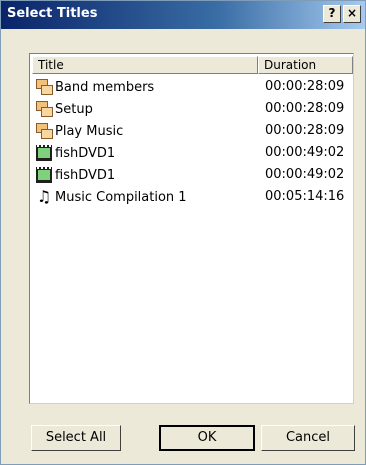 This screenshot has height=465, width=366. I want to click on row-title: Play Music, so click(89, 131).